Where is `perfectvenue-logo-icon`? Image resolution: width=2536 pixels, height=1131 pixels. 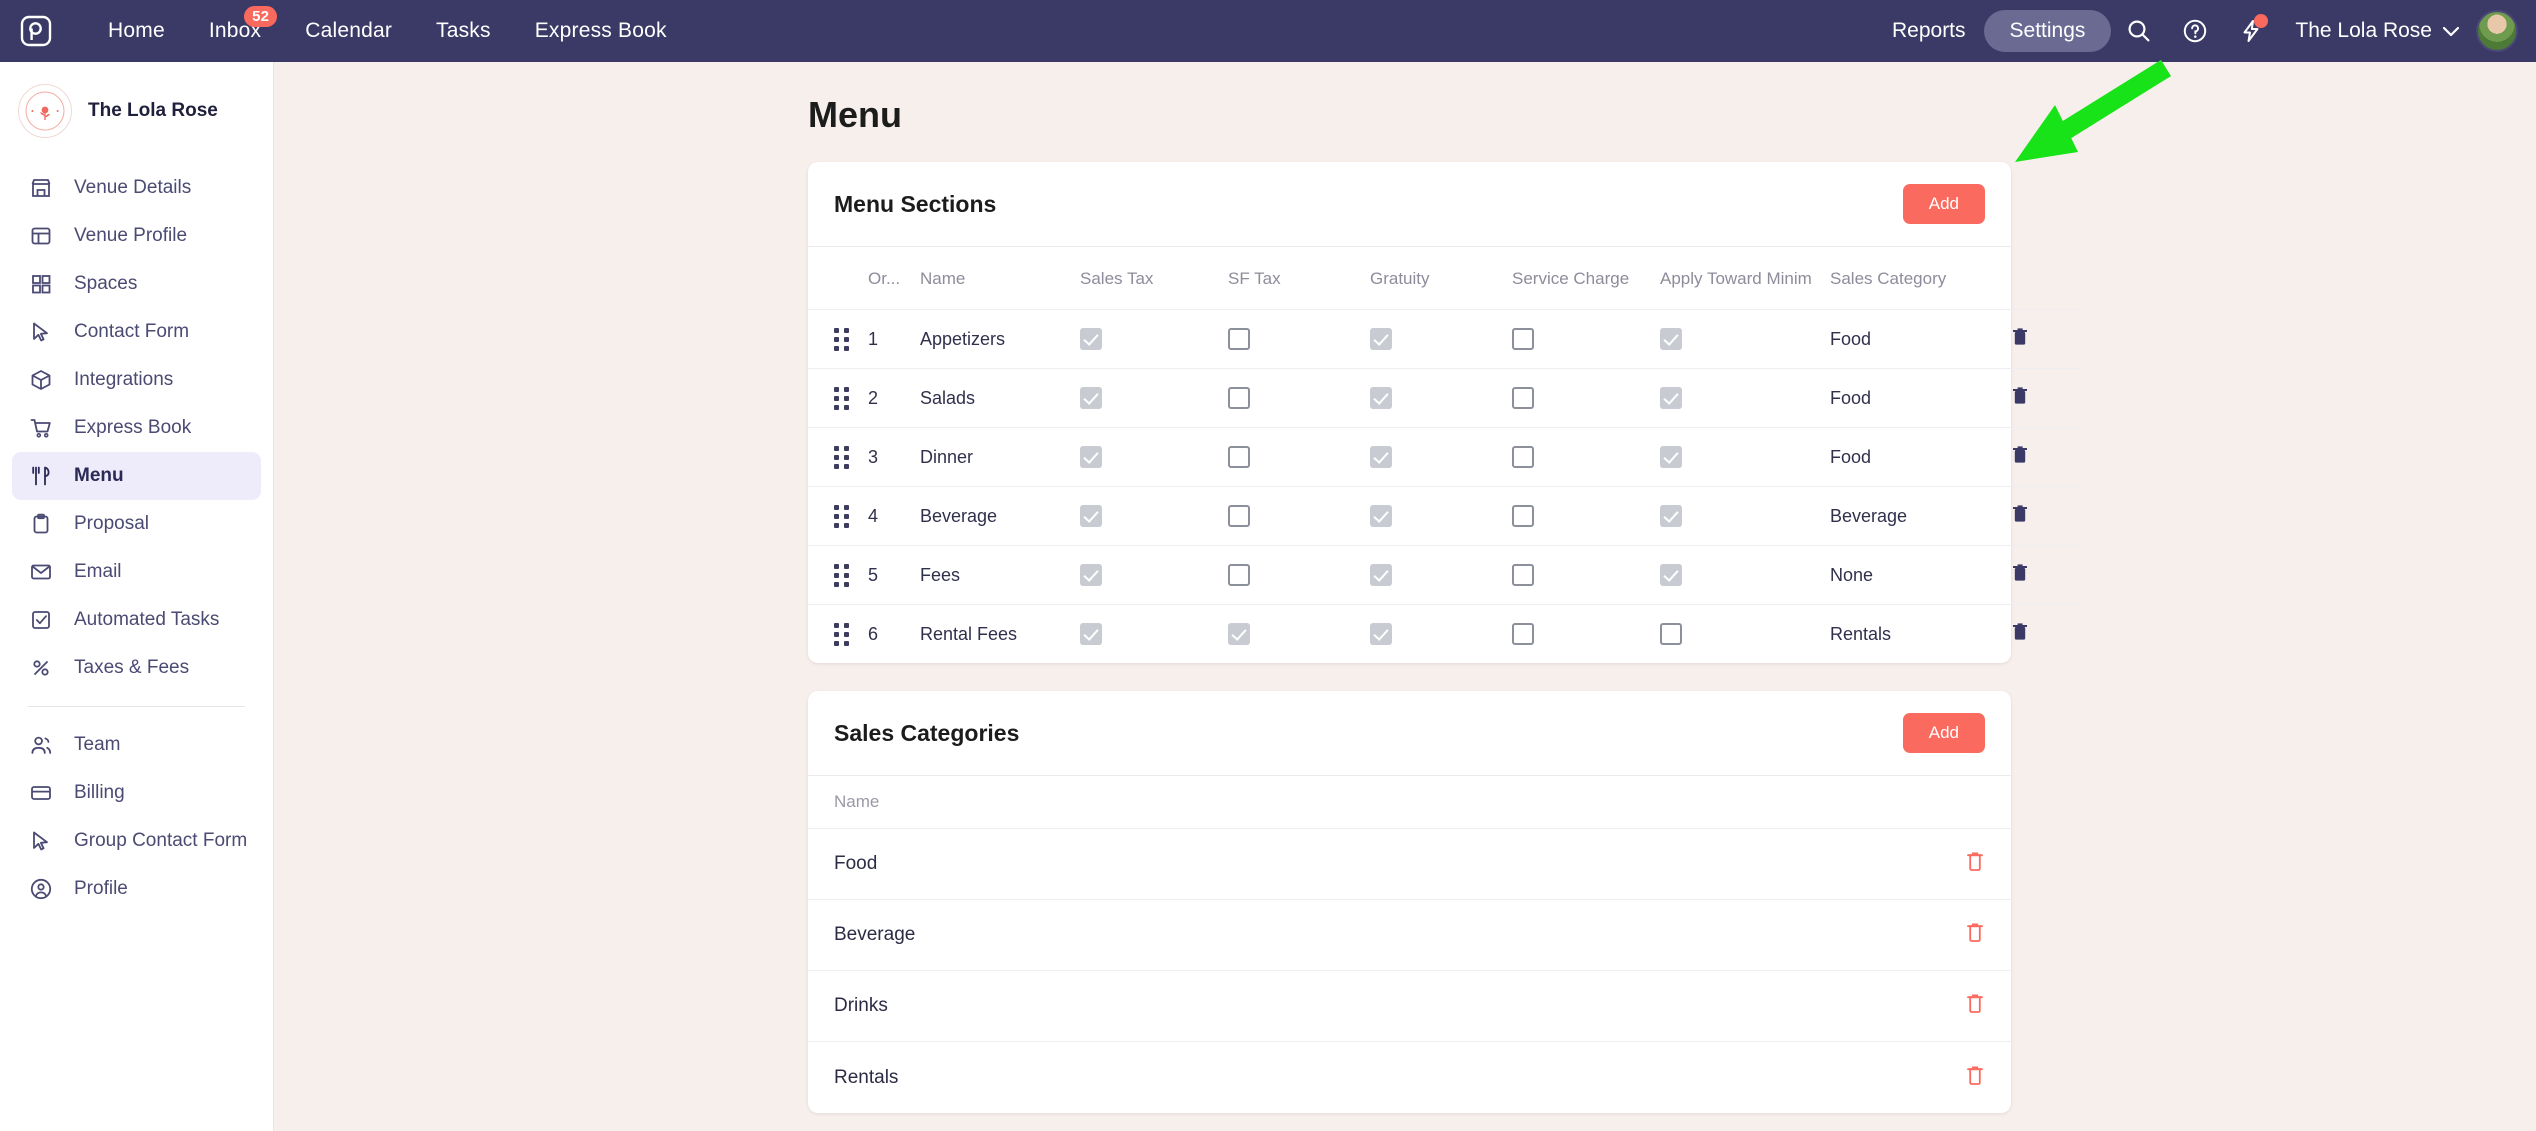
perfectvenue-logo-icon is located at coordinates (36, 31).